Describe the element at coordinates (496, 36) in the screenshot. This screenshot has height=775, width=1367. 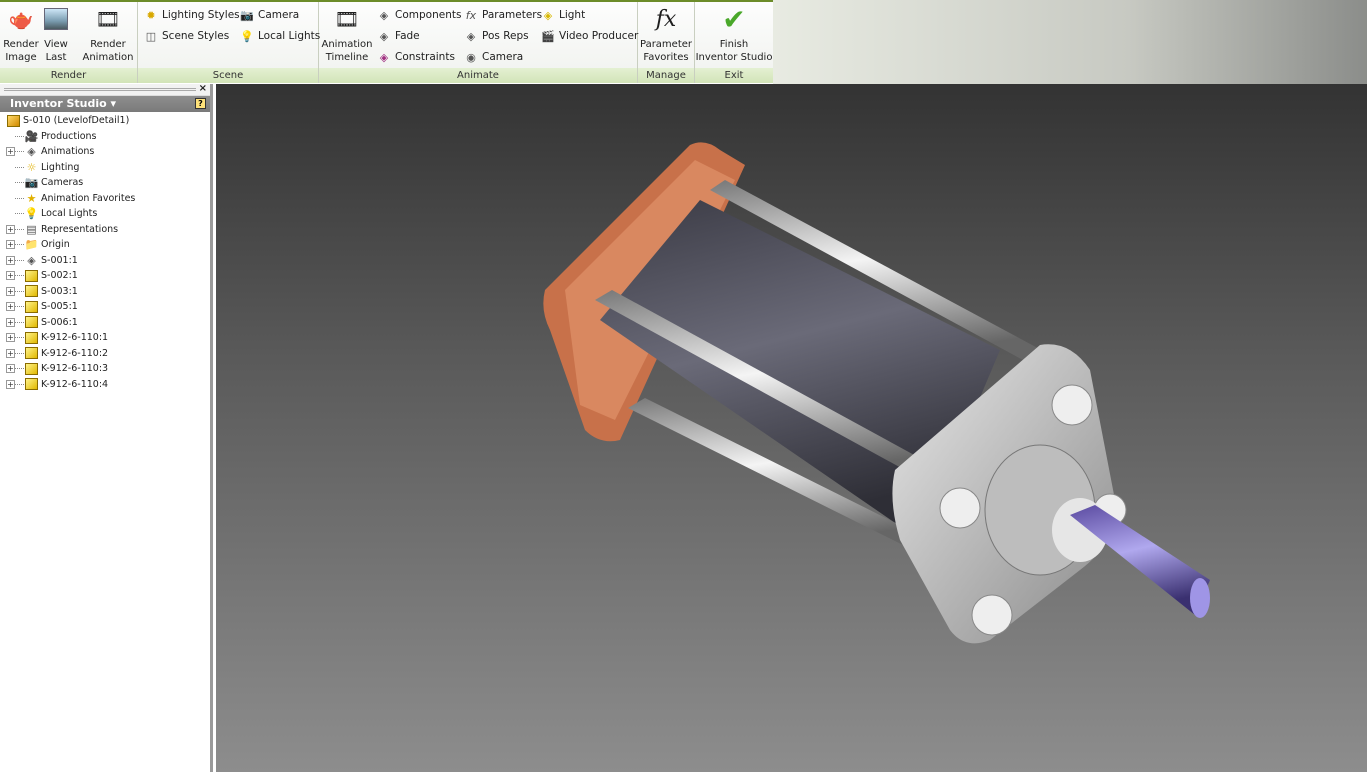
I see `pos-reps-button: ◈ Pos Reps` at that location.